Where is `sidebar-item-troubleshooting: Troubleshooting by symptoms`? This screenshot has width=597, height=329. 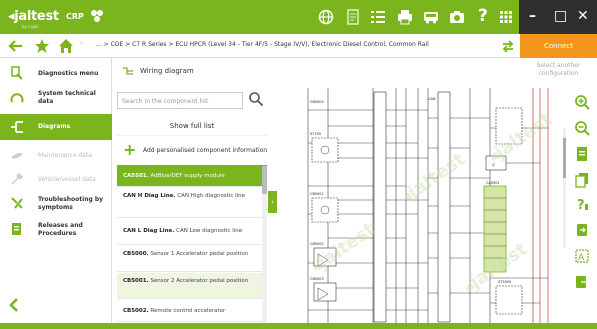 sidebar-item-troubleshooting: Troubleshooting by symptoms is located at coordinates (56, 204).